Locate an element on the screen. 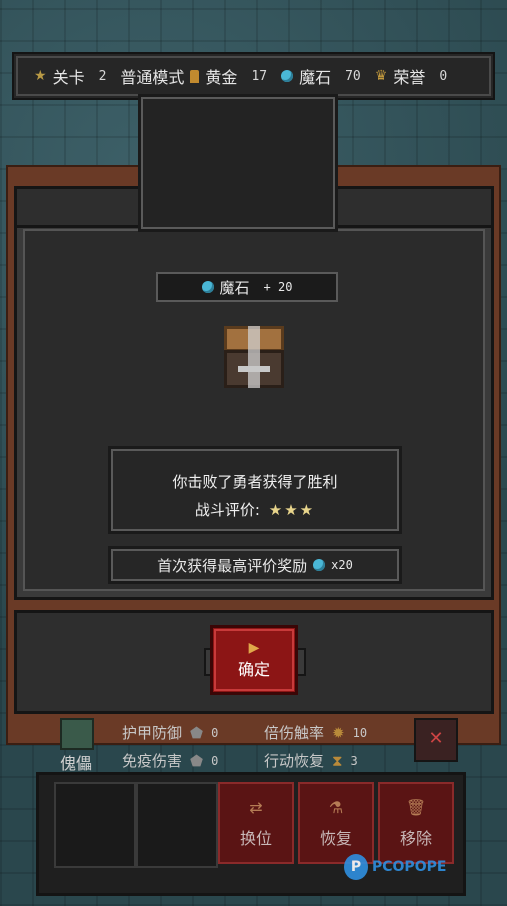 This screenshot has width=507, height=906. victory-message-panel: 你击败了勇者获得了胜利 战斗评价: ★★★ is located at coordinates (255, 490).